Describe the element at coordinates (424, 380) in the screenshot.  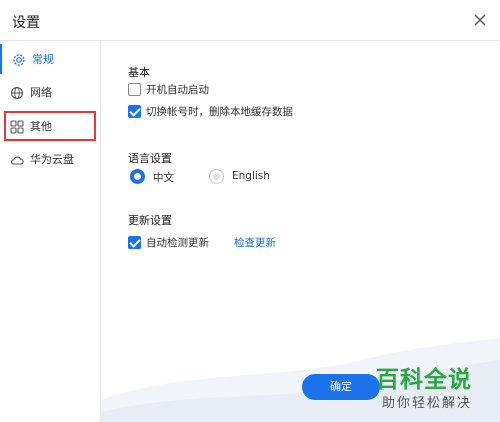
I see `watermark-main: 百科全说` at that location.